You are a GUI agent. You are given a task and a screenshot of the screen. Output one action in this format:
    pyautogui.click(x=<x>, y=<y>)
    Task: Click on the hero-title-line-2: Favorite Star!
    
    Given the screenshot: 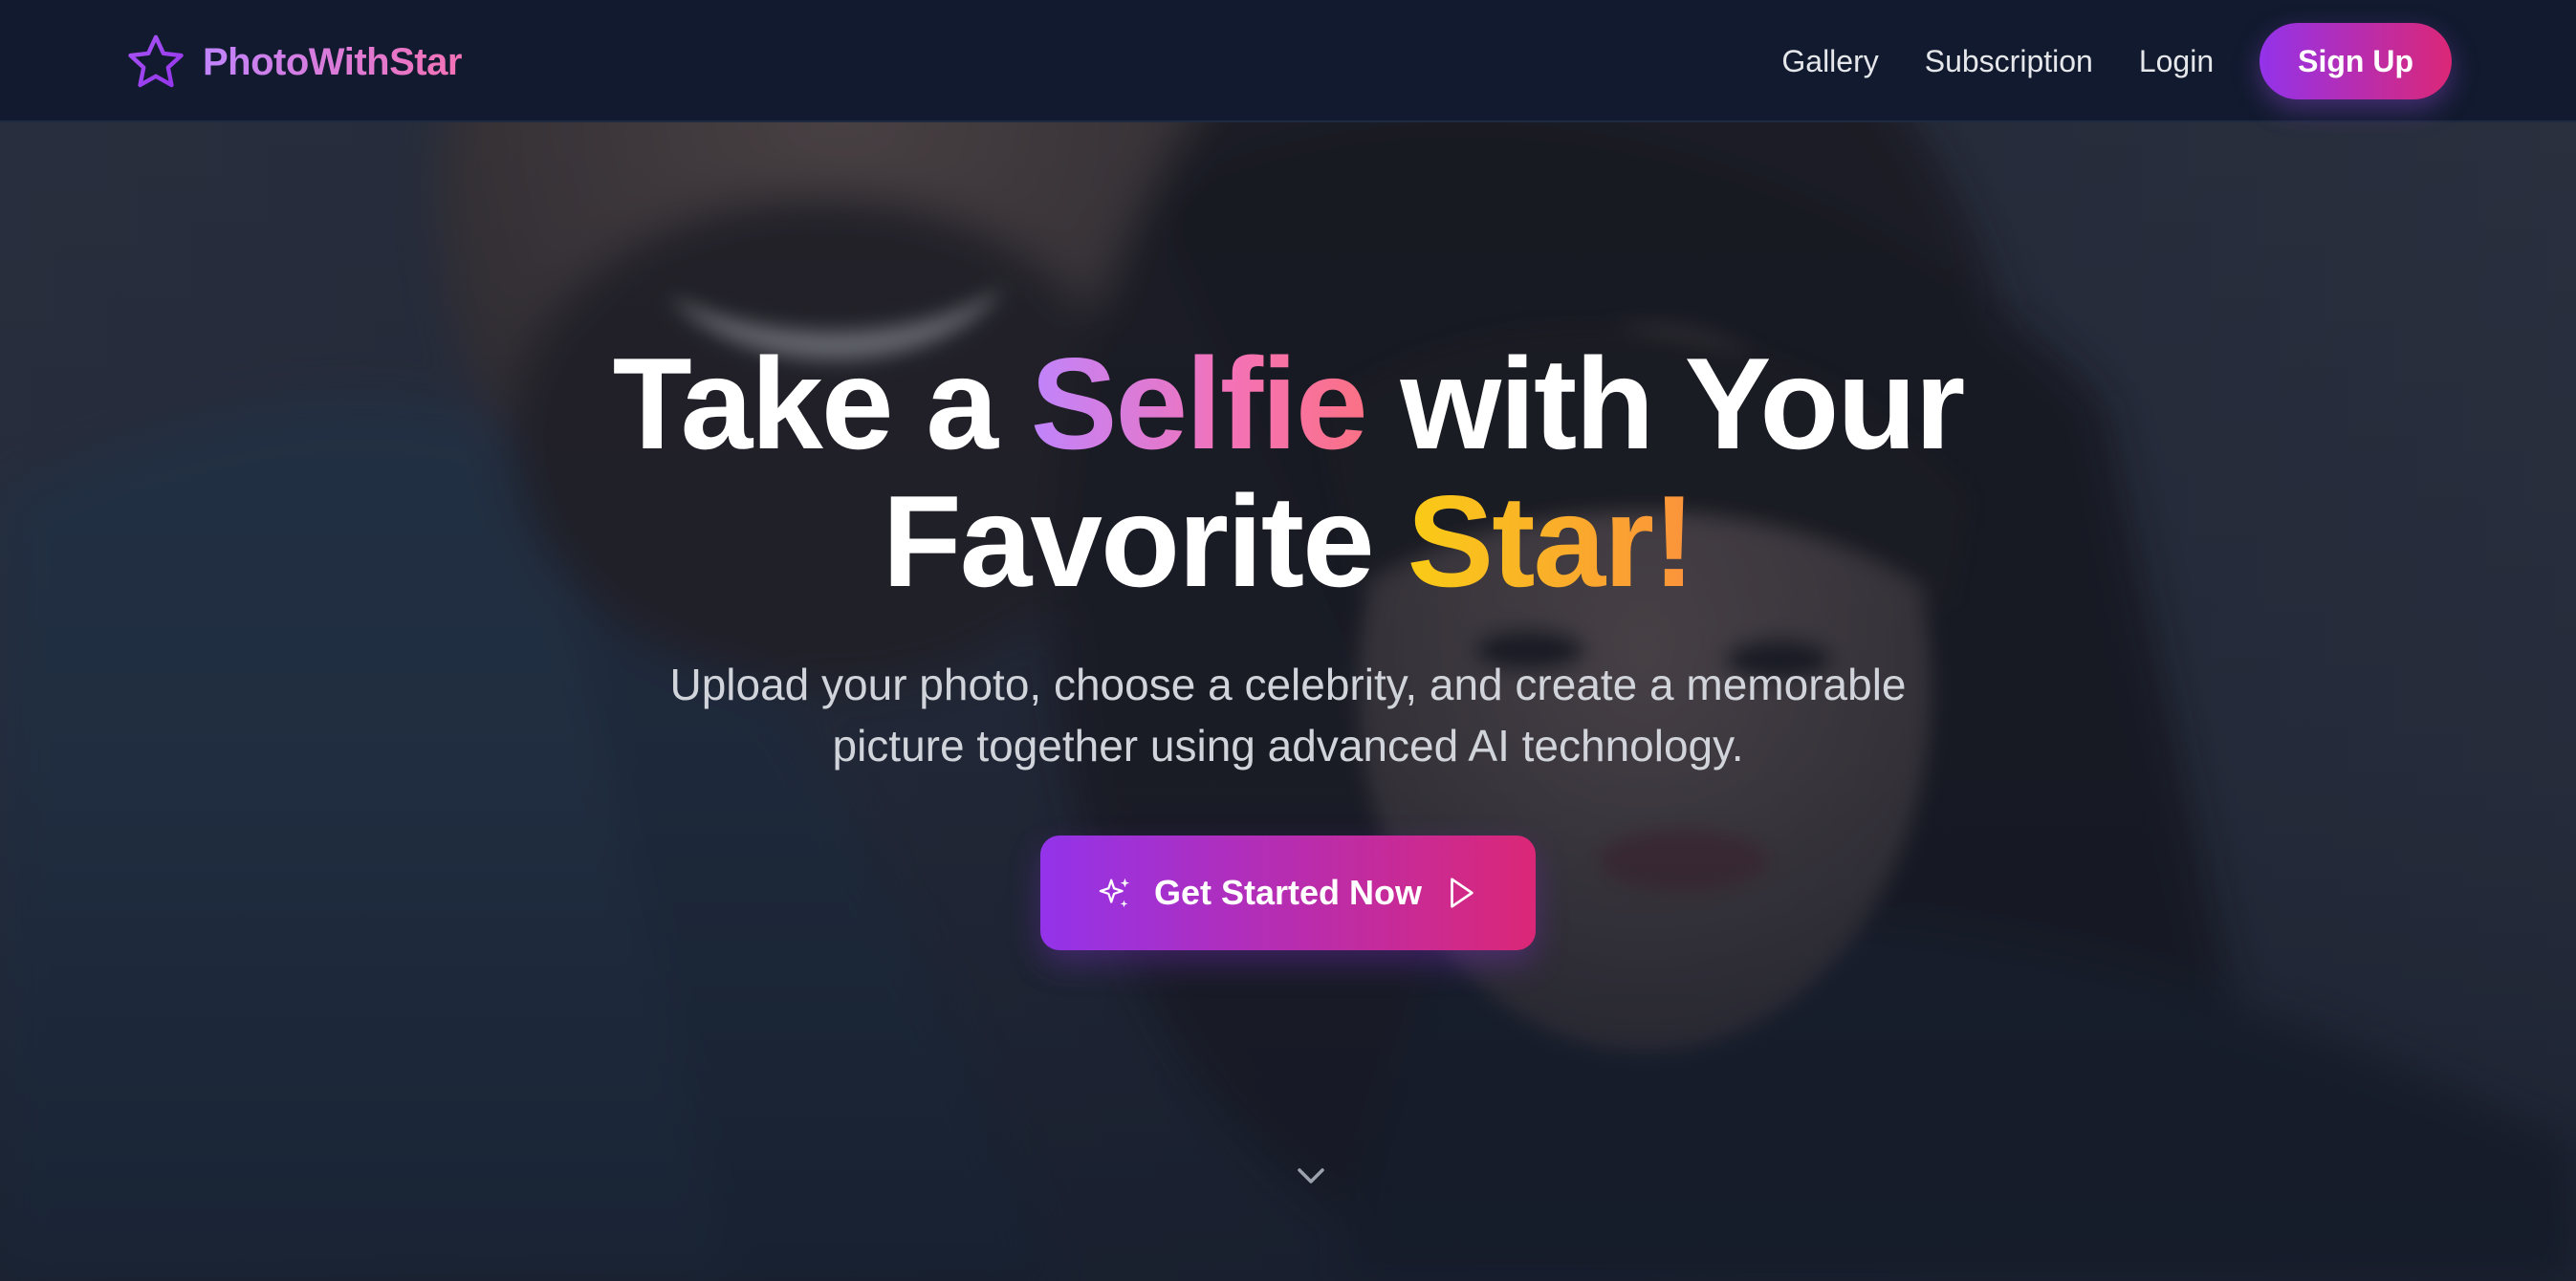 What is the action you would take?
    pyautogui.click(x=1288, y=541)
    